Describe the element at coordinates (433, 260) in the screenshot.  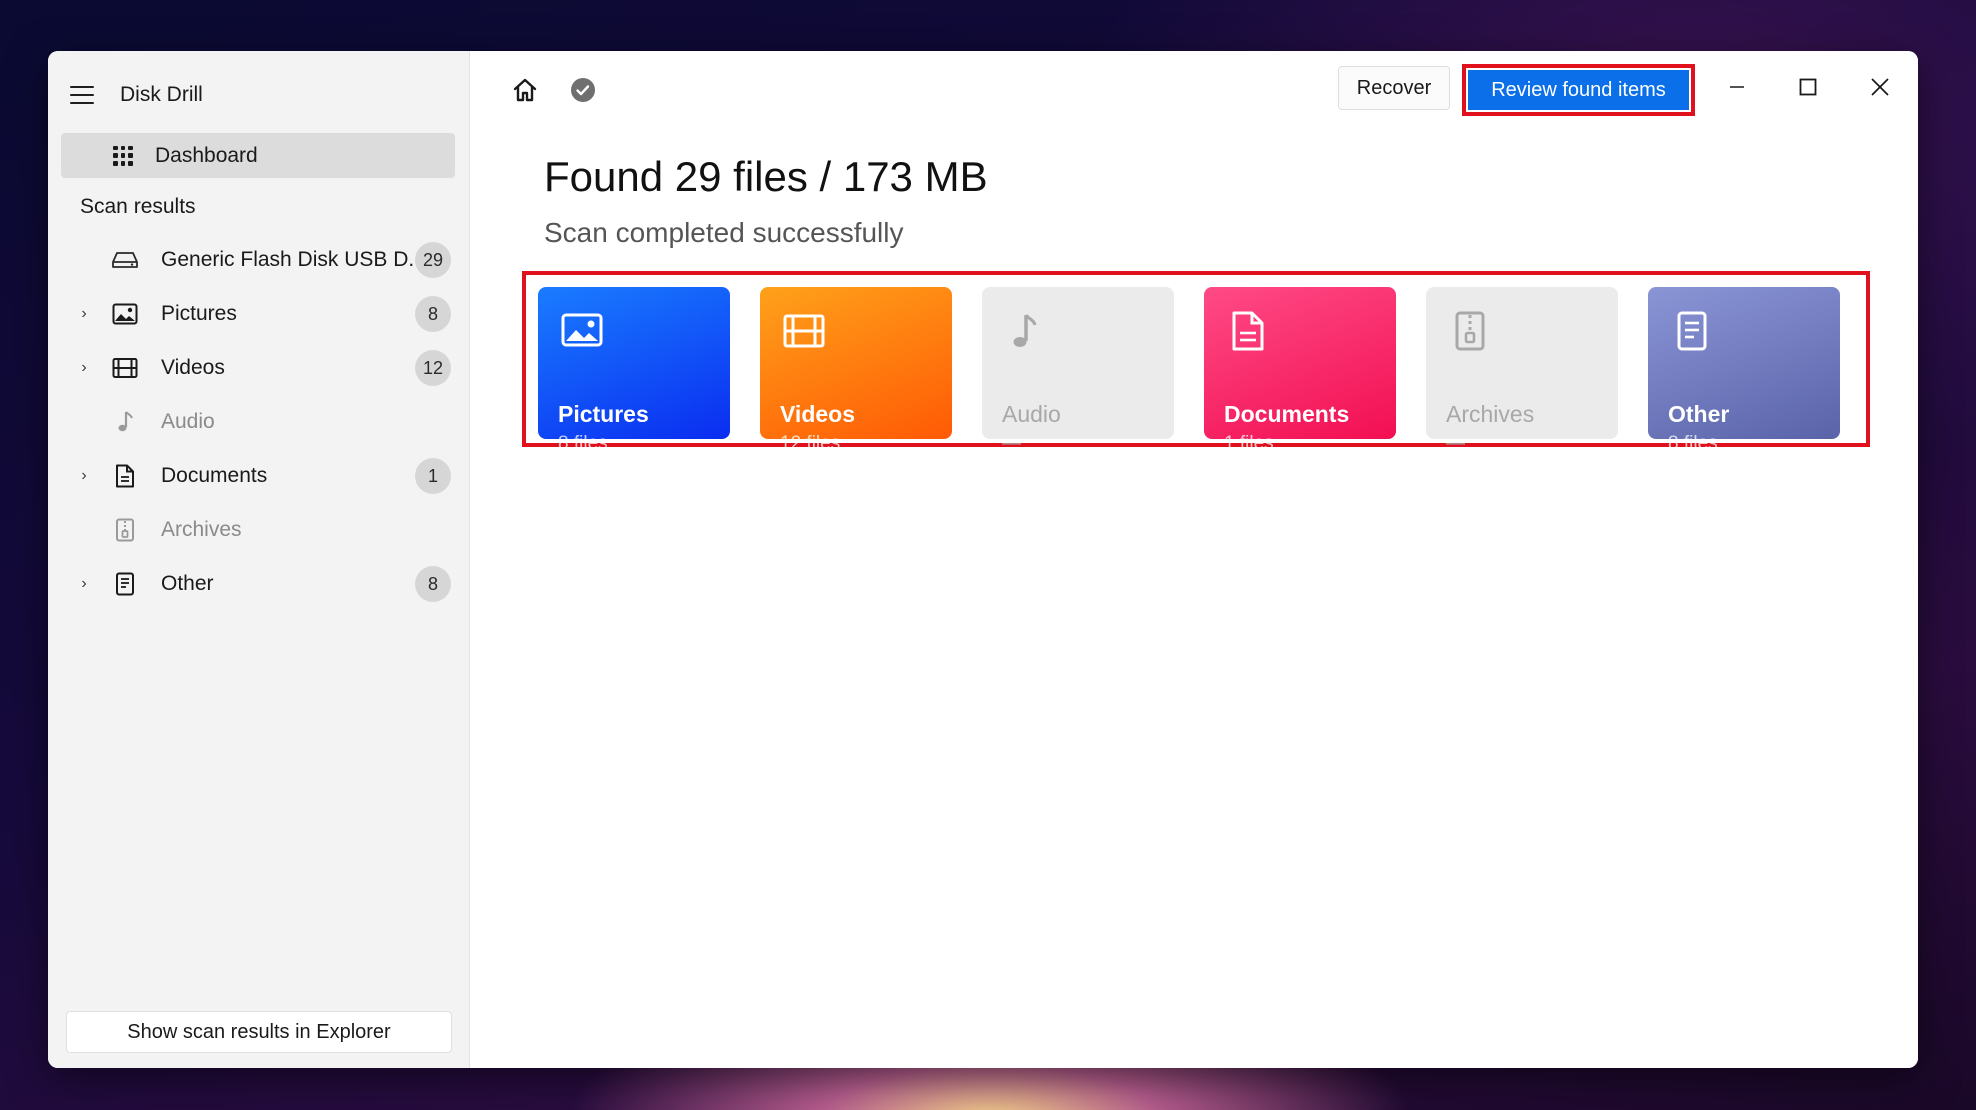
I see `count-badge: 29` at that location.